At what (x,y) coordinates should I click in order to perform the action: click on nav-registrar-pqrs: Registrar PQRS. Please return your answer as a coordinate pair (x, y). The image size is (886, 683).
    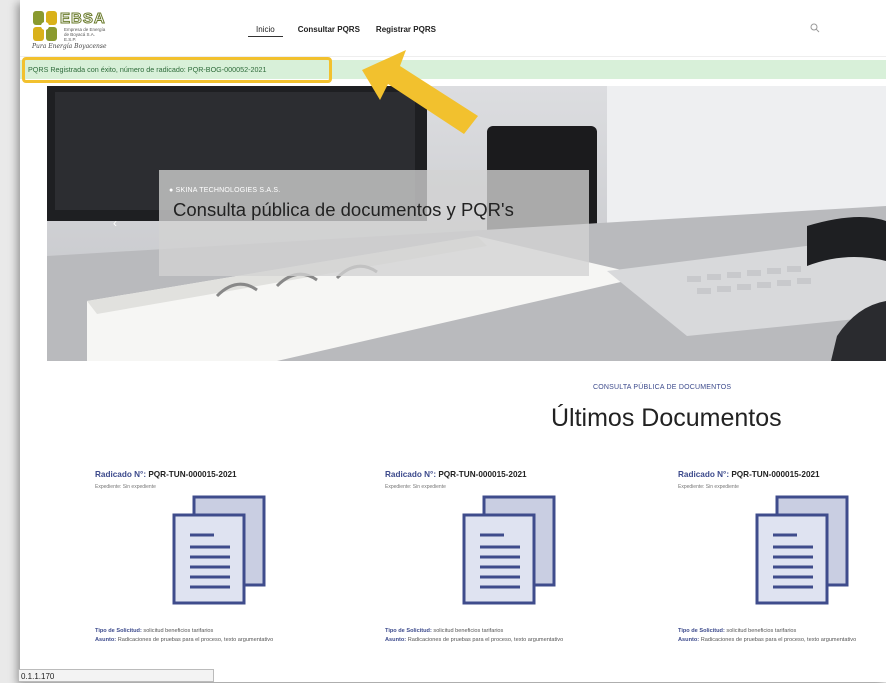
    Looking at the image, I should click on (406, 31).